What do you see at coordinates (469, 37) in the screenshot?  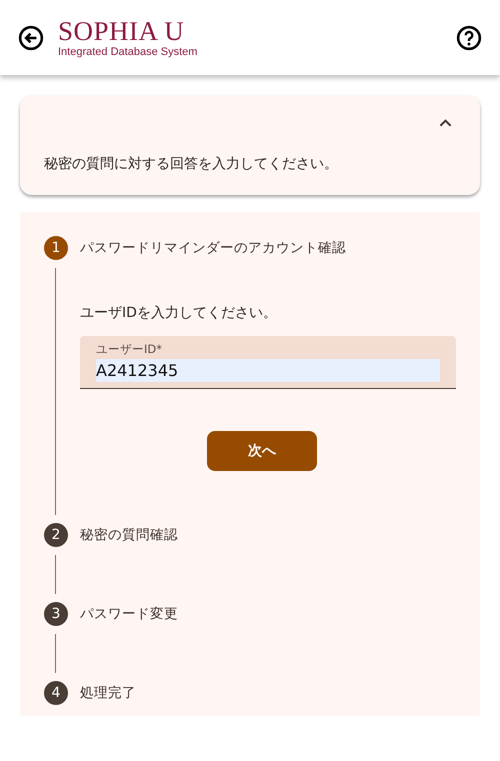 I see `help-icon` at bounding box center [469, 37].